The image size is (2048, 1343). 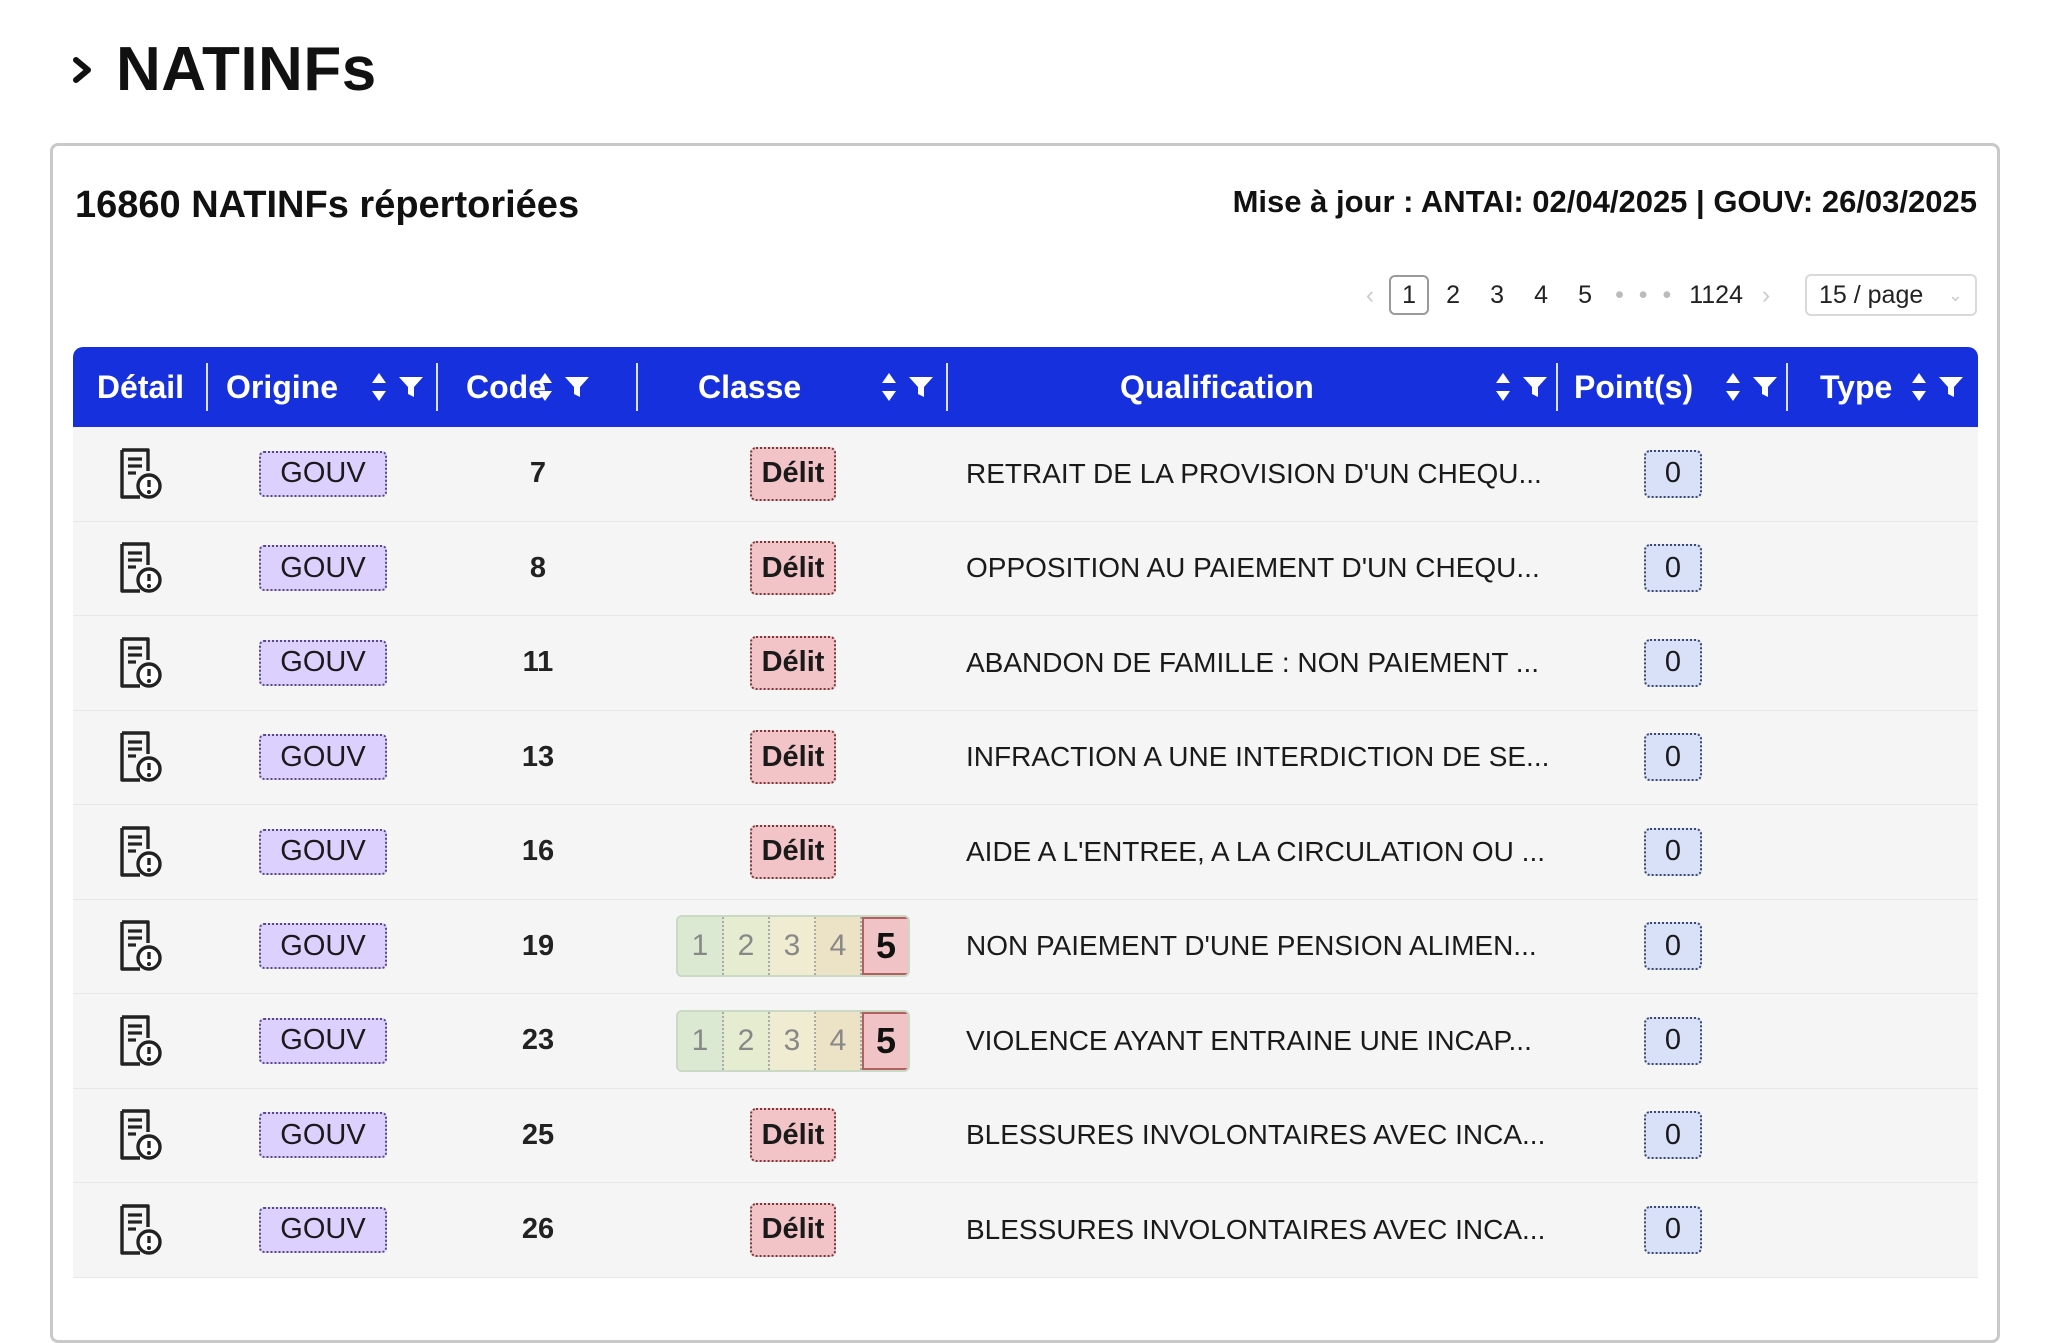 What do you see at coordinates (1716, 295) in the screenshot?
I see `page-last: 1124` at bounding box center [1716, 295].